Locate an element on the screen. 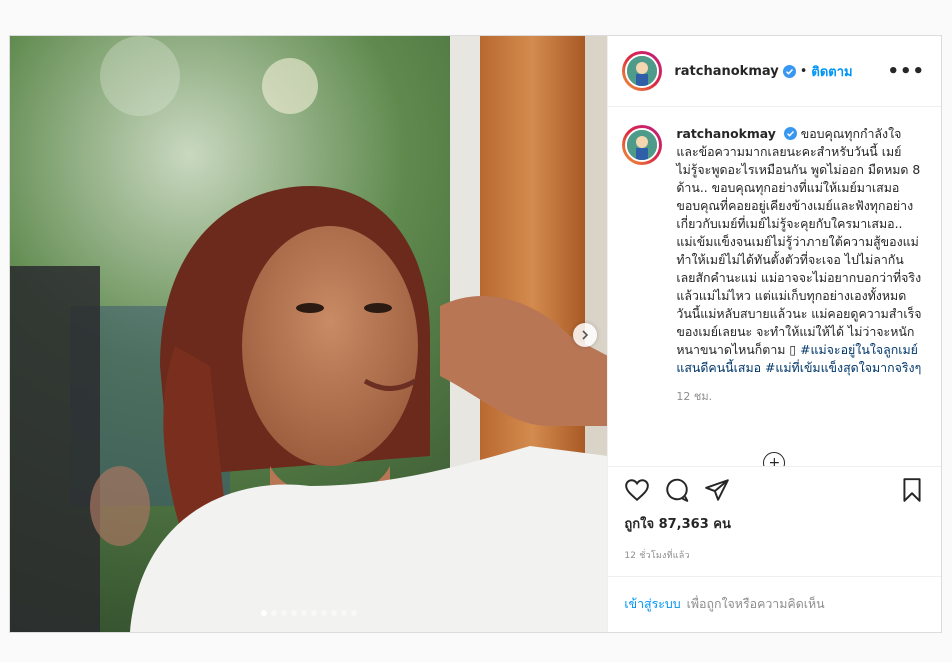 This screenshot has height=662, width=952. more-options-button: ••• is located at coordinates (906, 71).